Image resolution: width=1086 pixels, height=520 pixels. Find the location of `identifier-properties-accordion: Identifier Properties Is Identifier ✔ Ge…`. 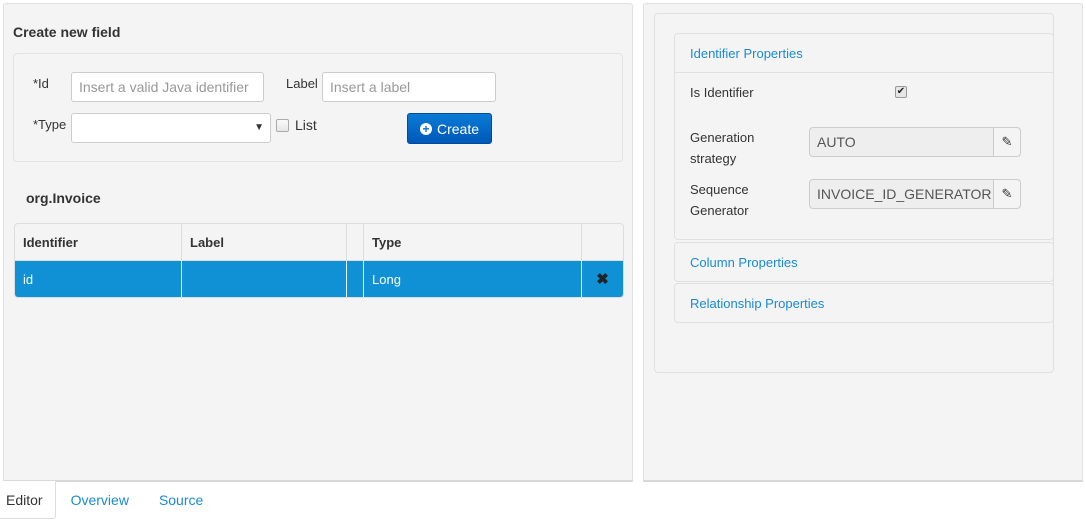

identifier-properties-accordion: Identifier Properties Is Identifier ✔ Ge… is located at coordinates (864, 136).